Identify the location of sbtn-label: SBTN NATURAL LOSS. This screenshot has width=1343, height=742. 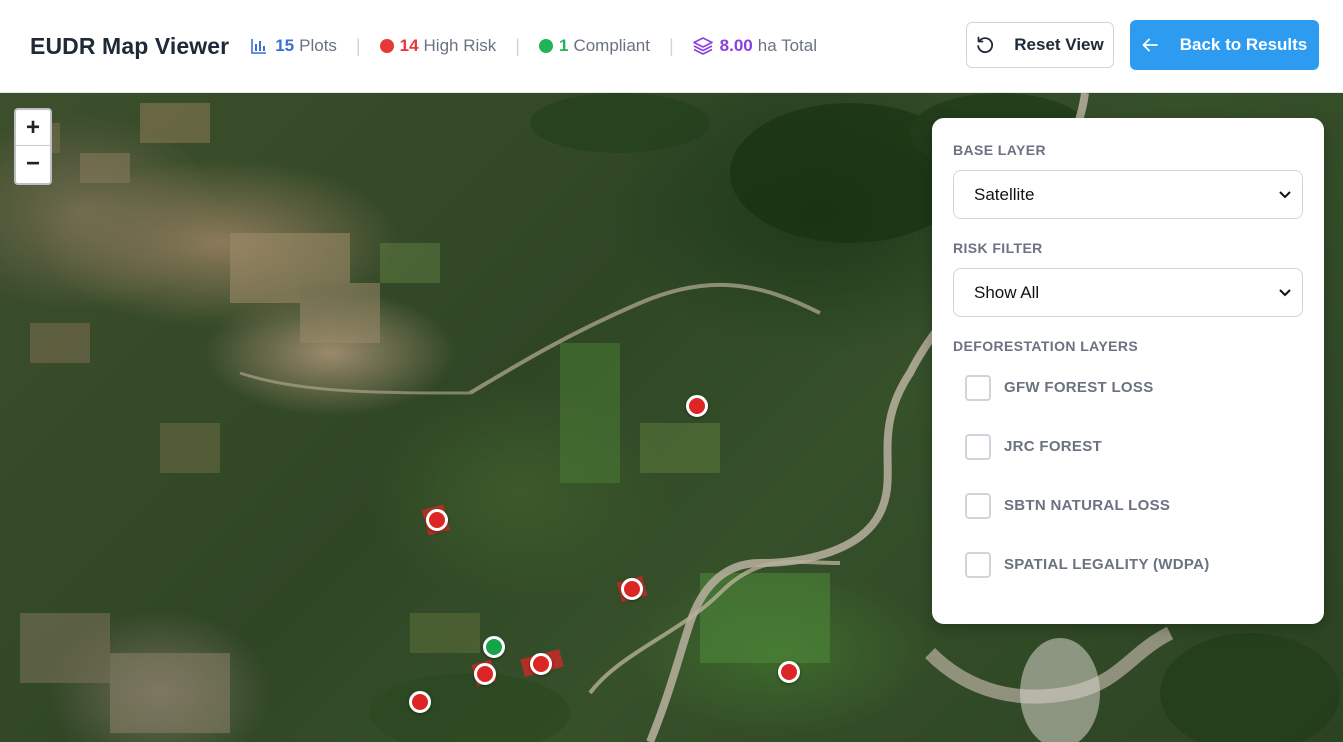
(1087, 505).